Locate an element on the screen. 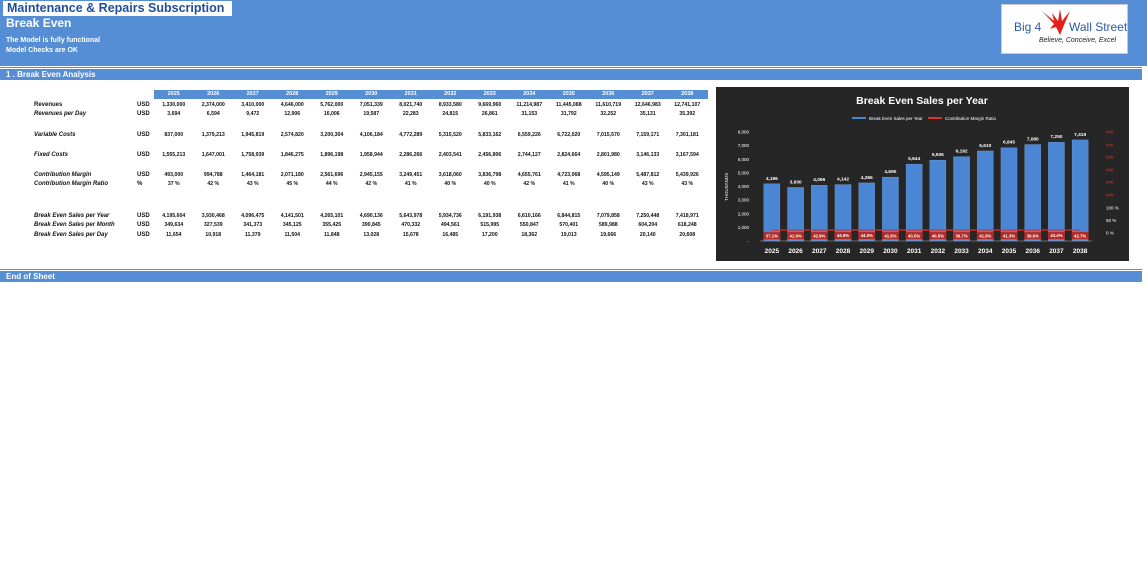  table-cell: 13,028 is located at coordinates (372, 235).